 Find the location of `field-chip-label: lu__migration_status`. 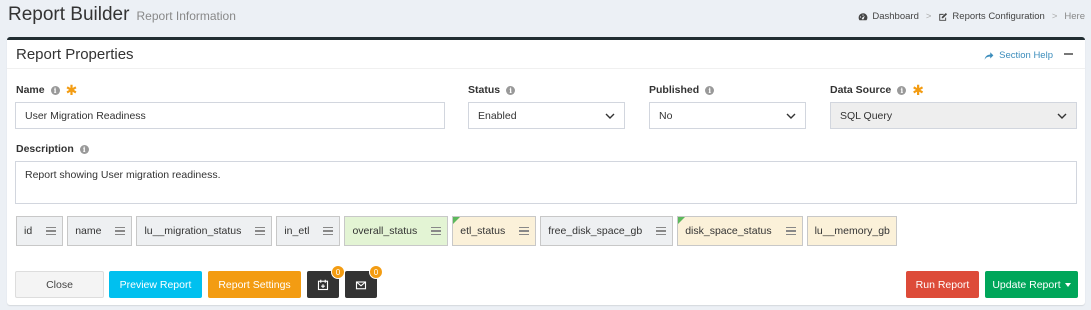

field-chip-label: lu__migration_status is located at coordinates (193, 231).